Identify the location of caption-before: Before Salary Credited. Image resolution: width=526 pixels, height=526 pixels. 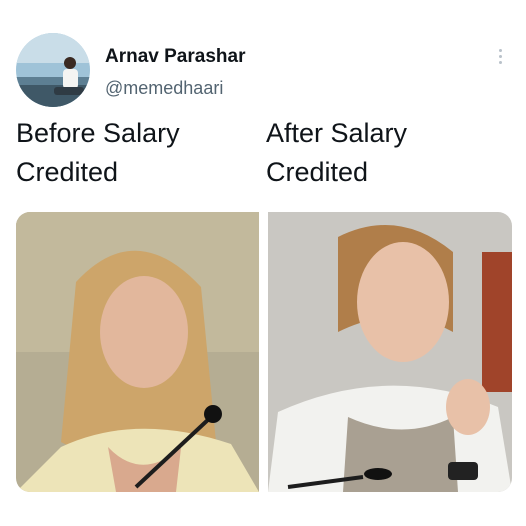
(98, 153).